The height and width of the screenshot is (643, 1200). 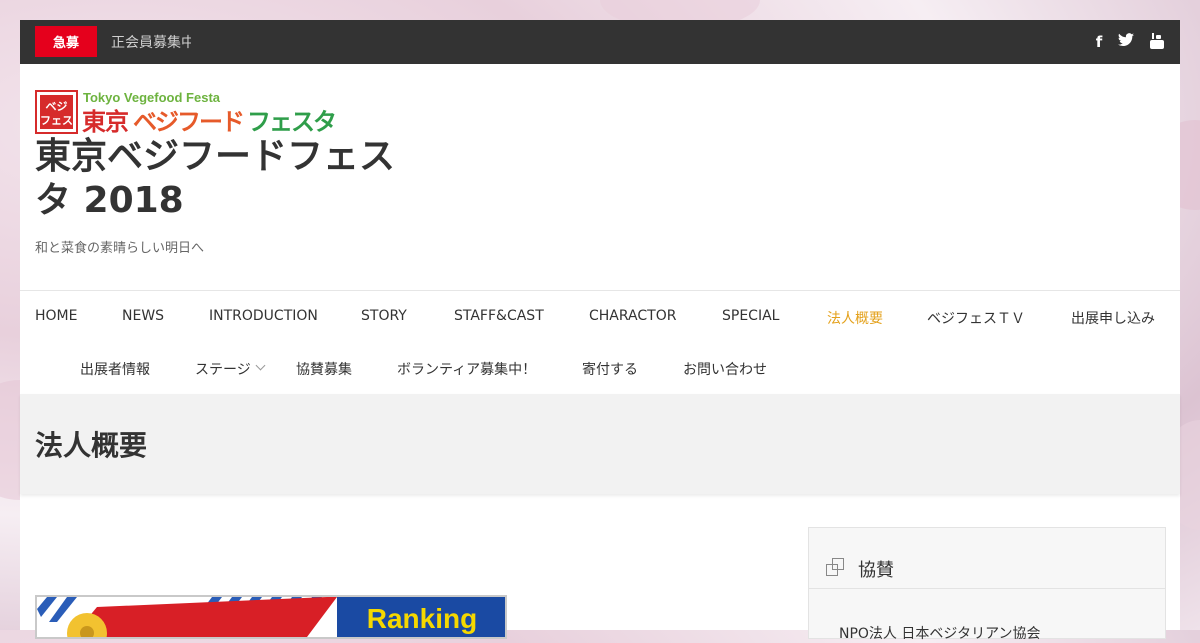 I want to click on sponsor-link: NPO法人 日本ベジタリアン協会, so click(x=940, y=633).